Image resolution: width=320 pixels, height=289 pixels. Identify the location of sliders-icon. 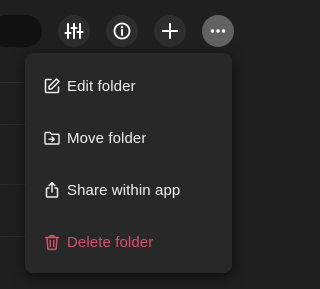
(74, 31).